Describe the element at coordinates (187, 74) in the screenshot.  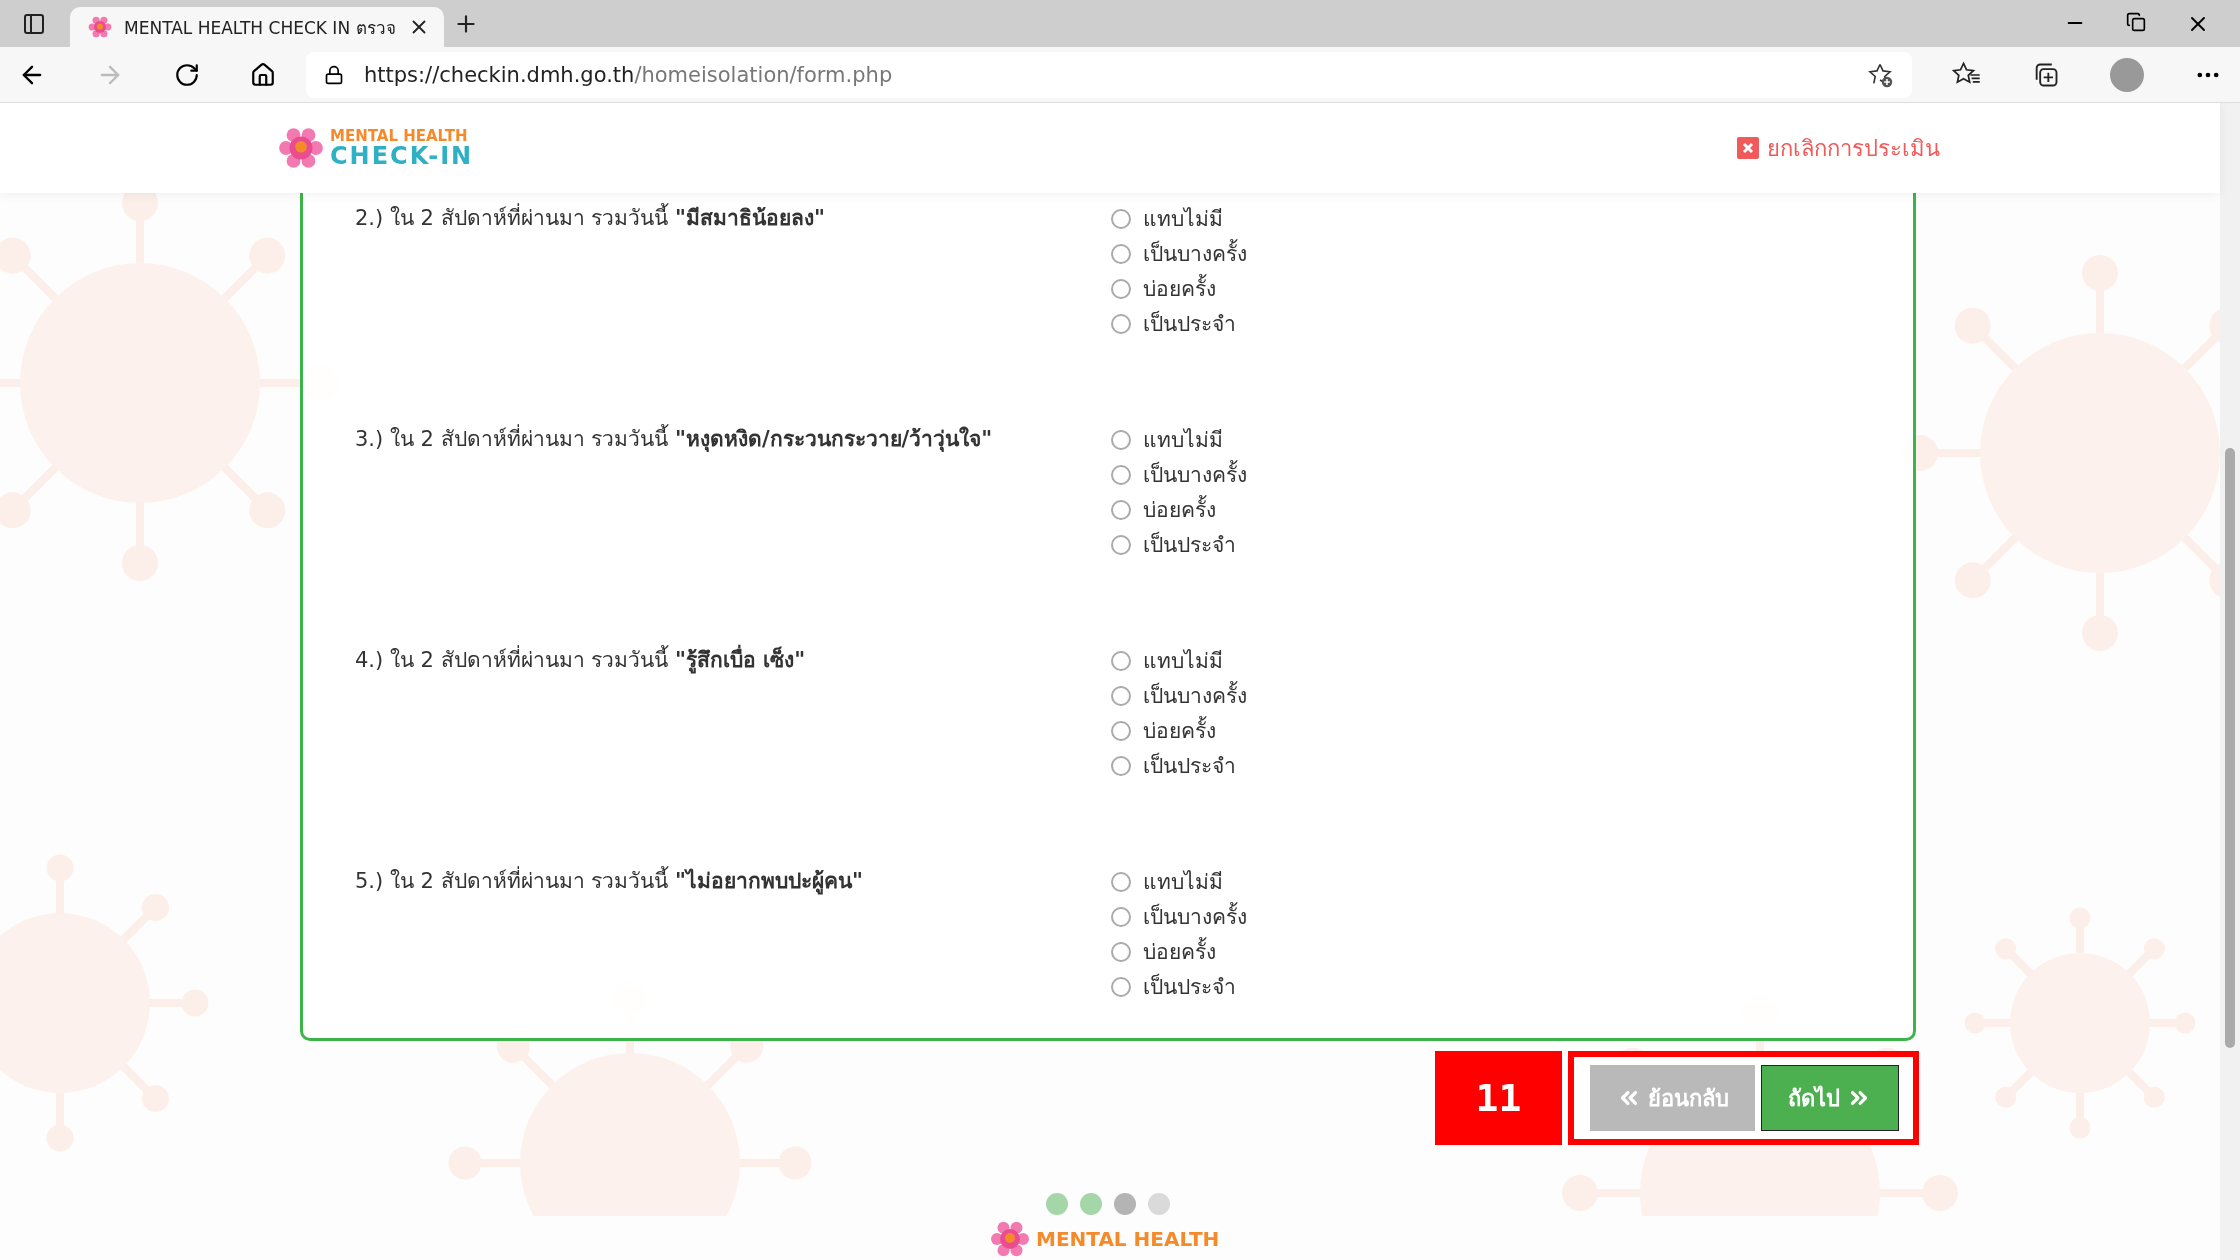
I see `reload-icon` at that location.